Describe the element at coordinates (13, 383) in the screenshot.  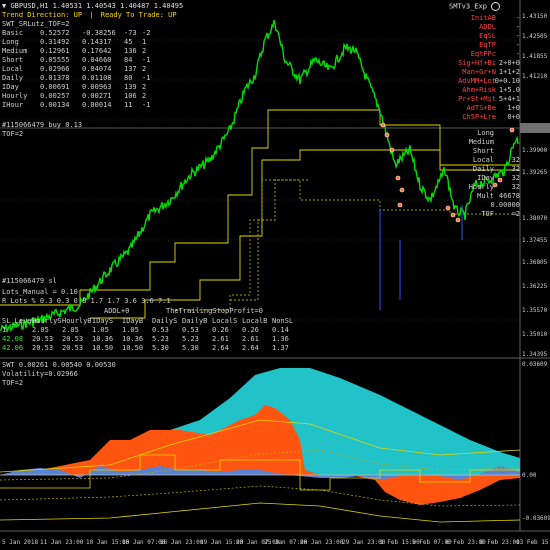
I see `oscillator-tof: TOF=2` at that location.